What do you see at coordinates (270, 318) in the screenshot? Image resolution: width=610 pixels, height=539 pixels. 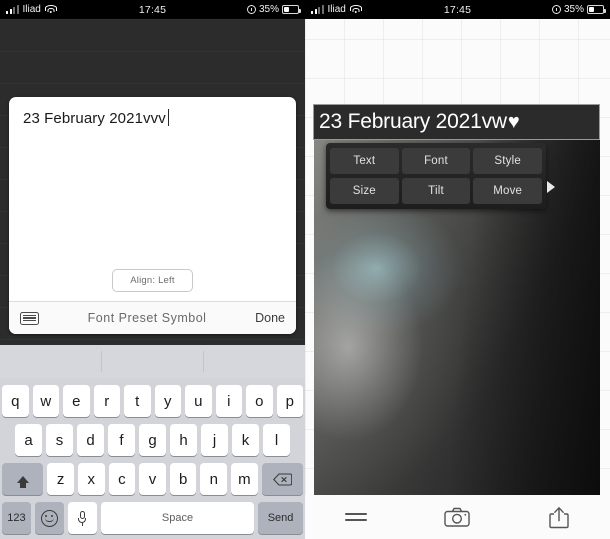 I see `done-button: Done` at bounding box center [270, 318].